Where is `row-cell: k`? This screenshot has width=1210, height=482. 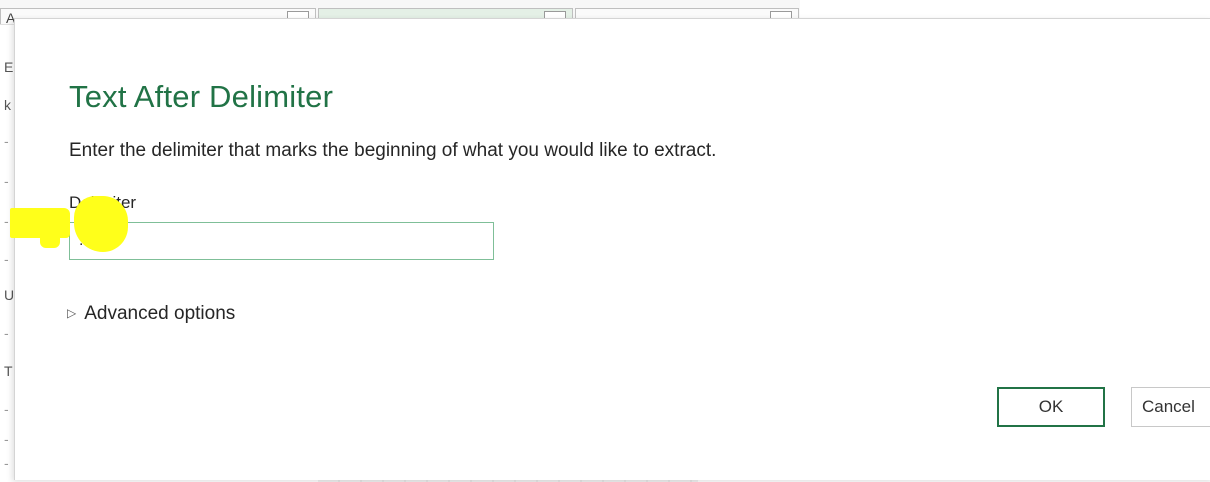 row-cell: k is located at coordinates (7, 105).